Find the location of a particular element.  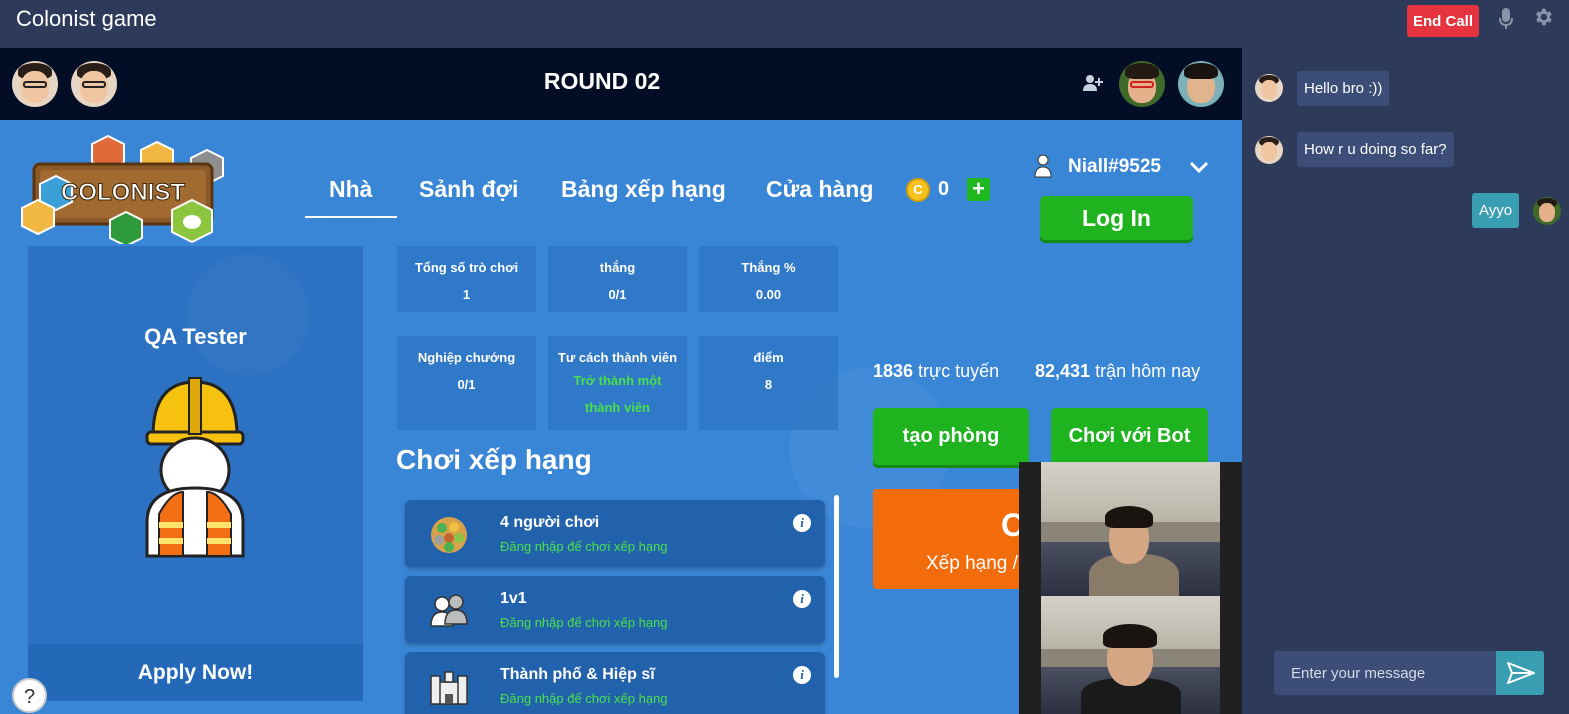

stat-label: Tư cách thành viên is located at coordinates (617, 357).